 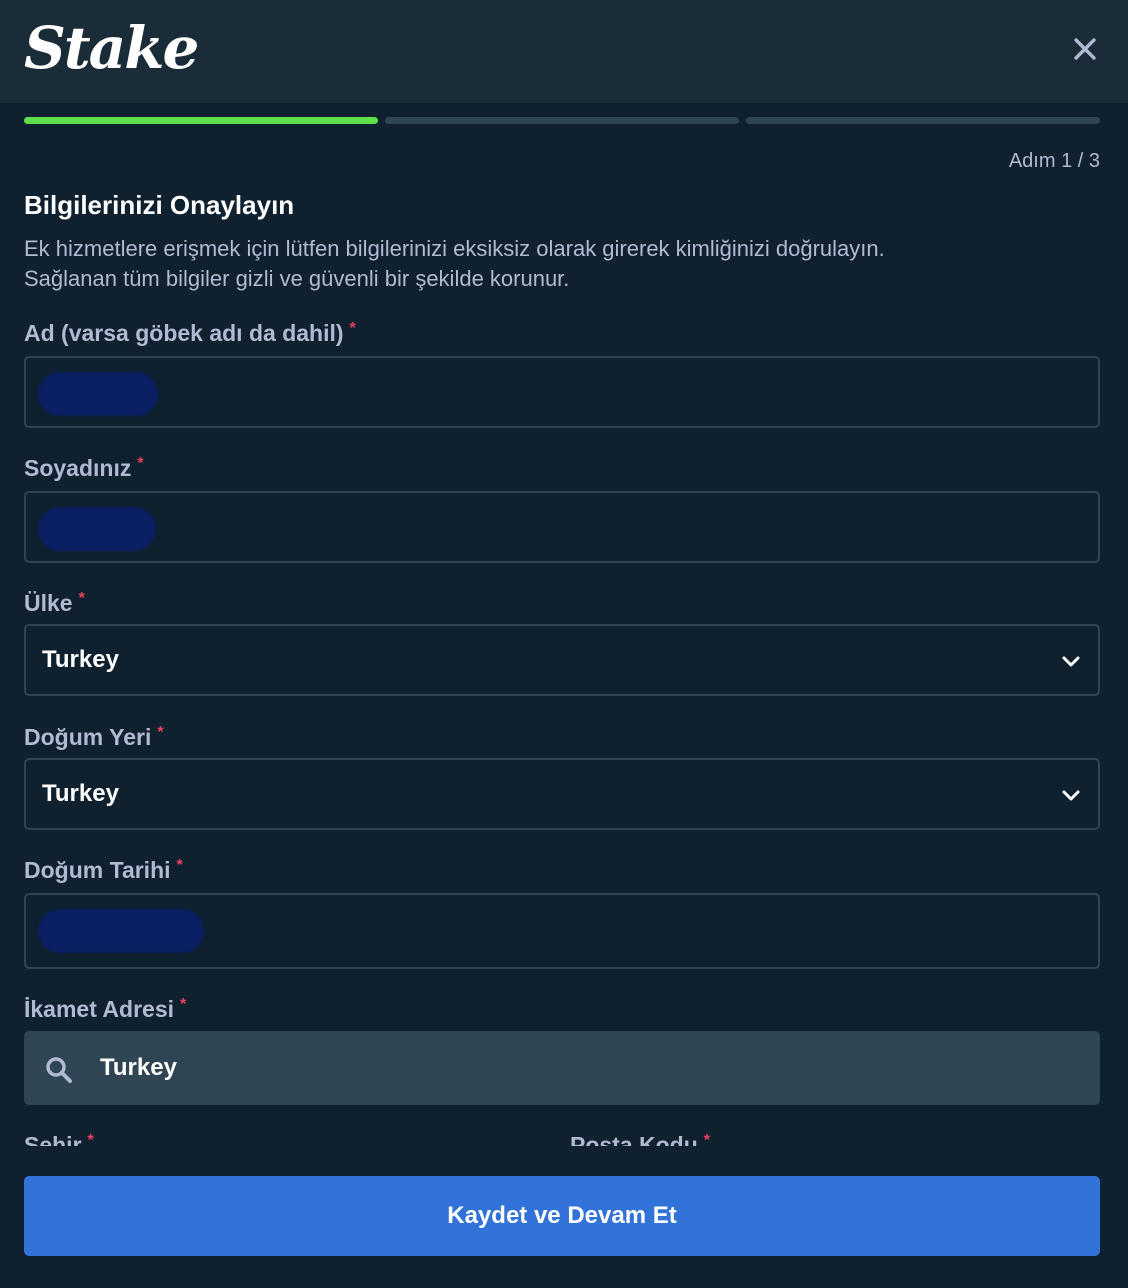 I want to click on modal-header: Stake, so click(x=564, y=51).